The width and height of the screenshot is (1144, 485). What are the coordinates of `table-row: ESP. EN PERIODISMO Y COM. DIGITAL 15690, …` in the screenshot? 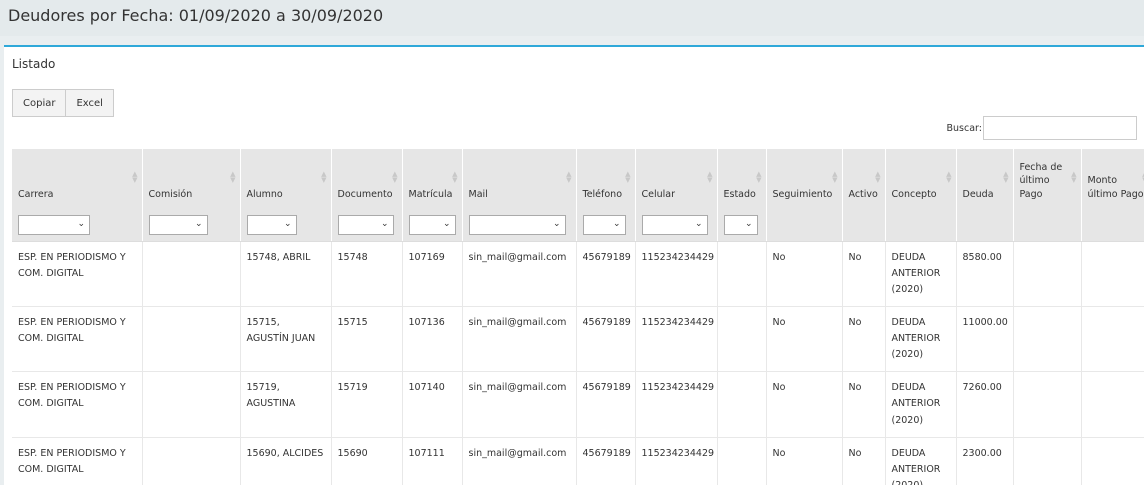 It's located at (578, 461).